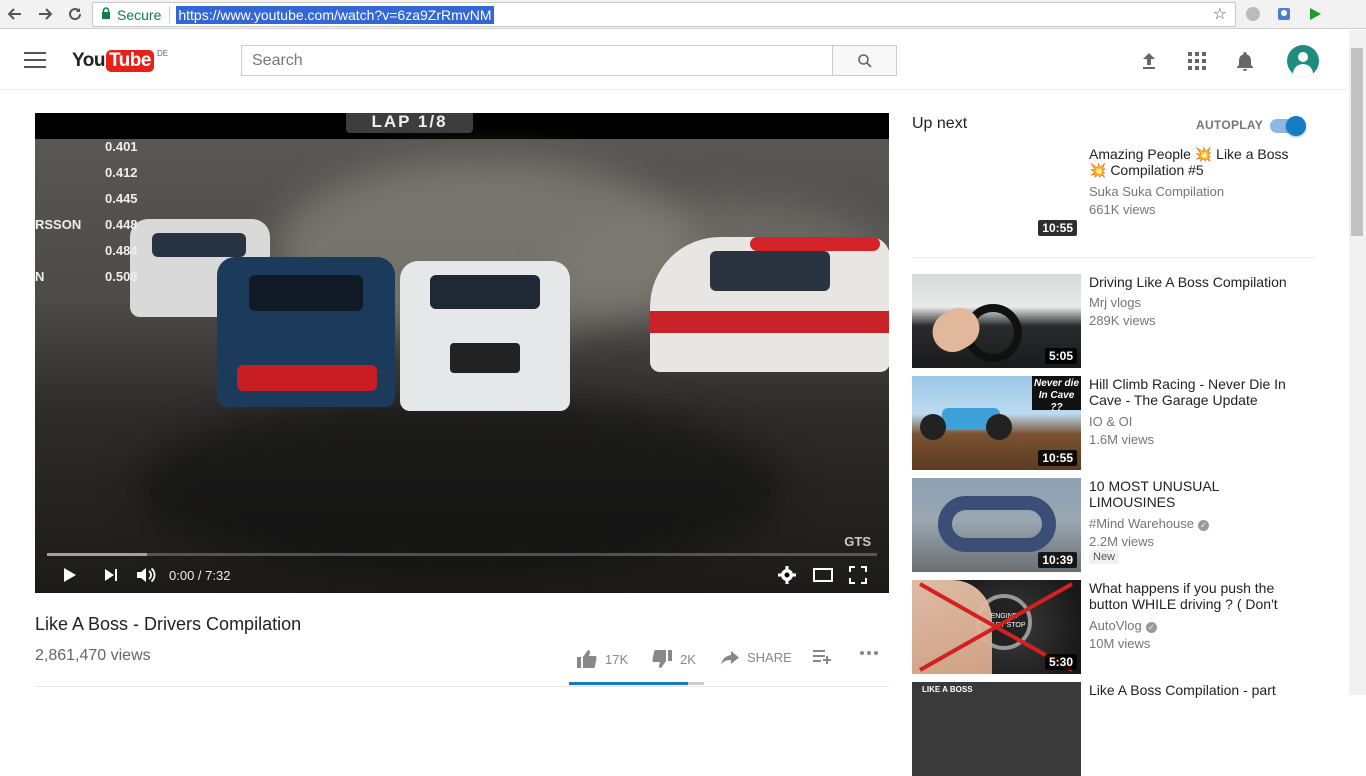 This screenshot has height=776, width=1366. What do you see at coordinates (940, 123) in the screenshot?
I see `up-next-heading: Up next` at bounding box center [940, 123].